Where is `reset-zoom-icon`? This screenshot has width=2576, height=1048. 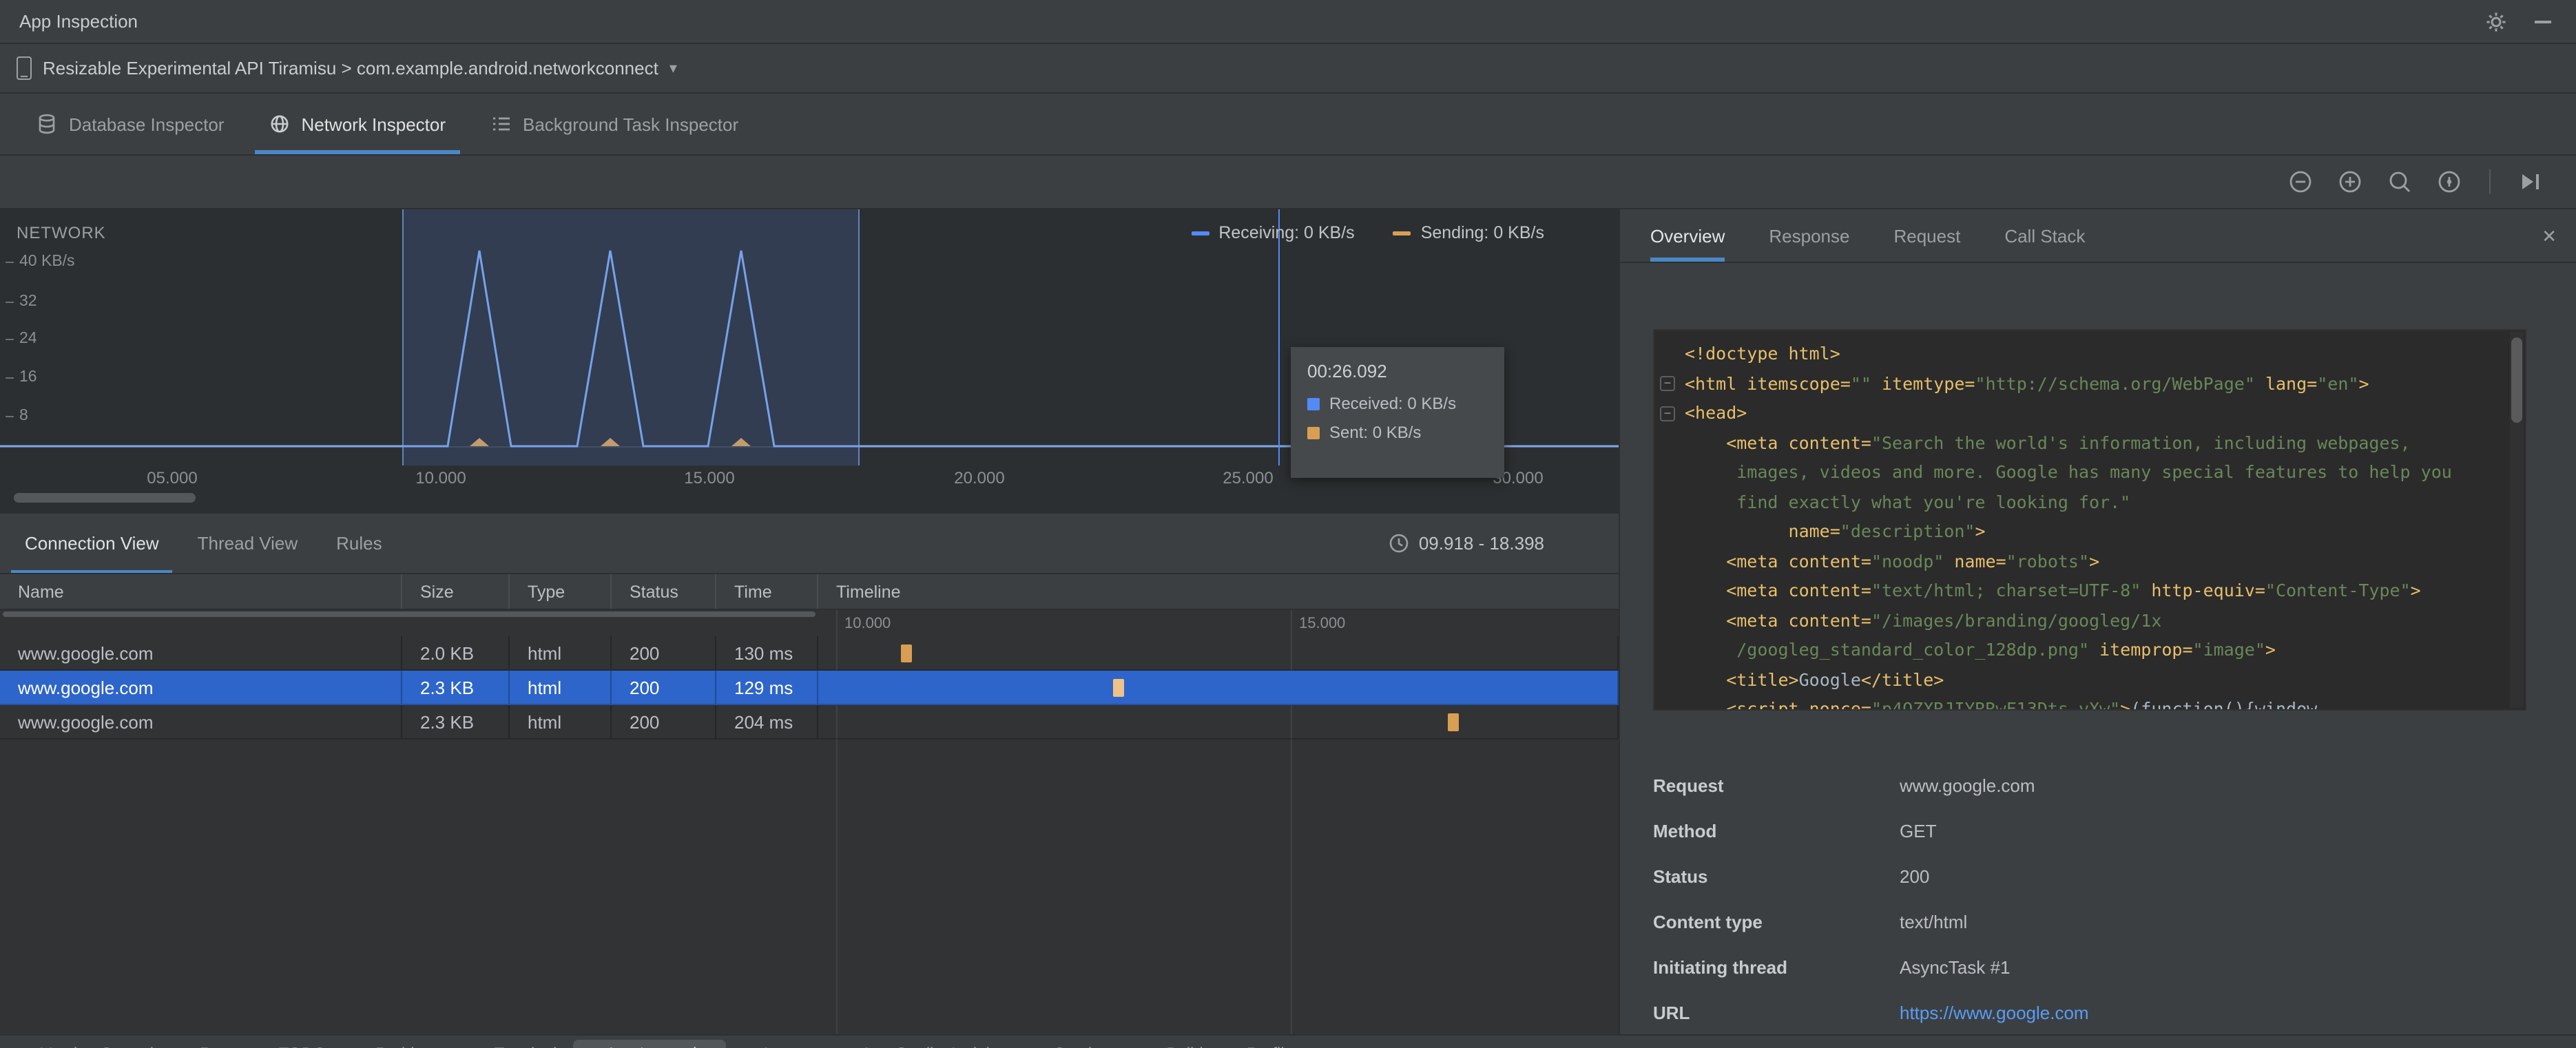 reset-zoom-icon is located at coordinates (2400, 182).